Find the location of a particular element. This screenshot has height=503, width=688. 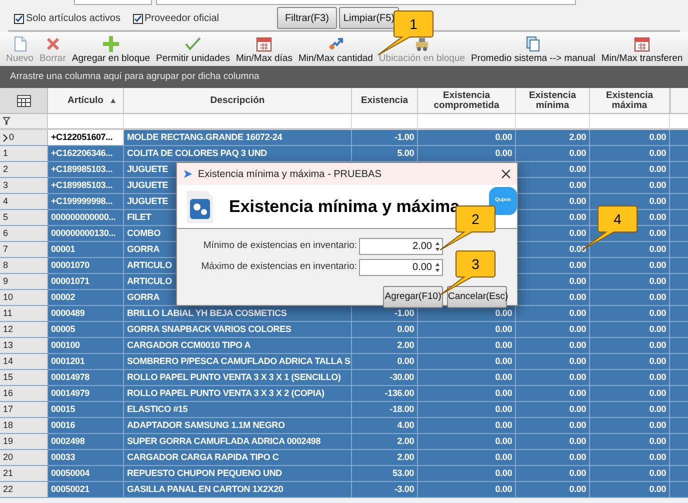

table-cell: 000100 is located at coordinates (86, 345).